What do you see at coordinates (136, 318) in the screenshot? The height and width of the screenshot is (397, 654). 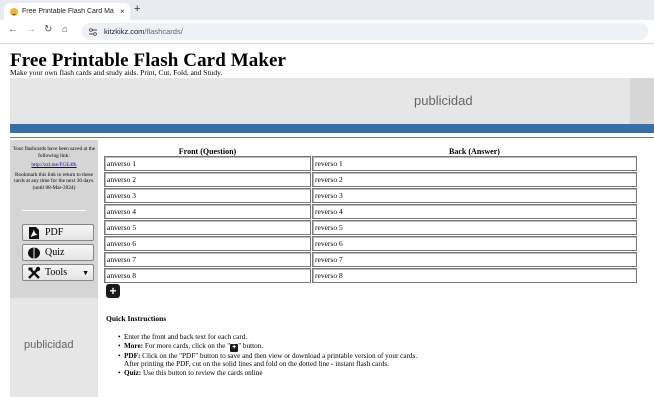 I see `instructions-title: Quick Instructions` at bounding box center [136, 318].